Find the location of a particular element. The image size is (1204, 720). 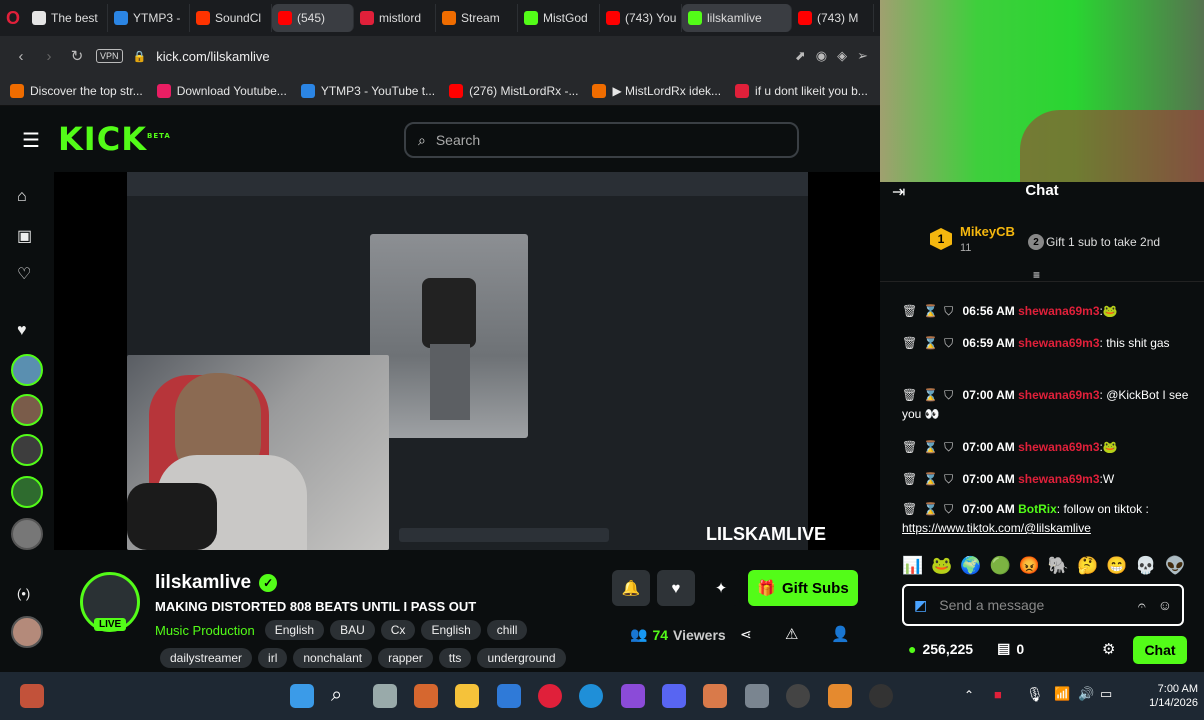

emoji-icon: ☺ is located at coordinates (1165, 605).